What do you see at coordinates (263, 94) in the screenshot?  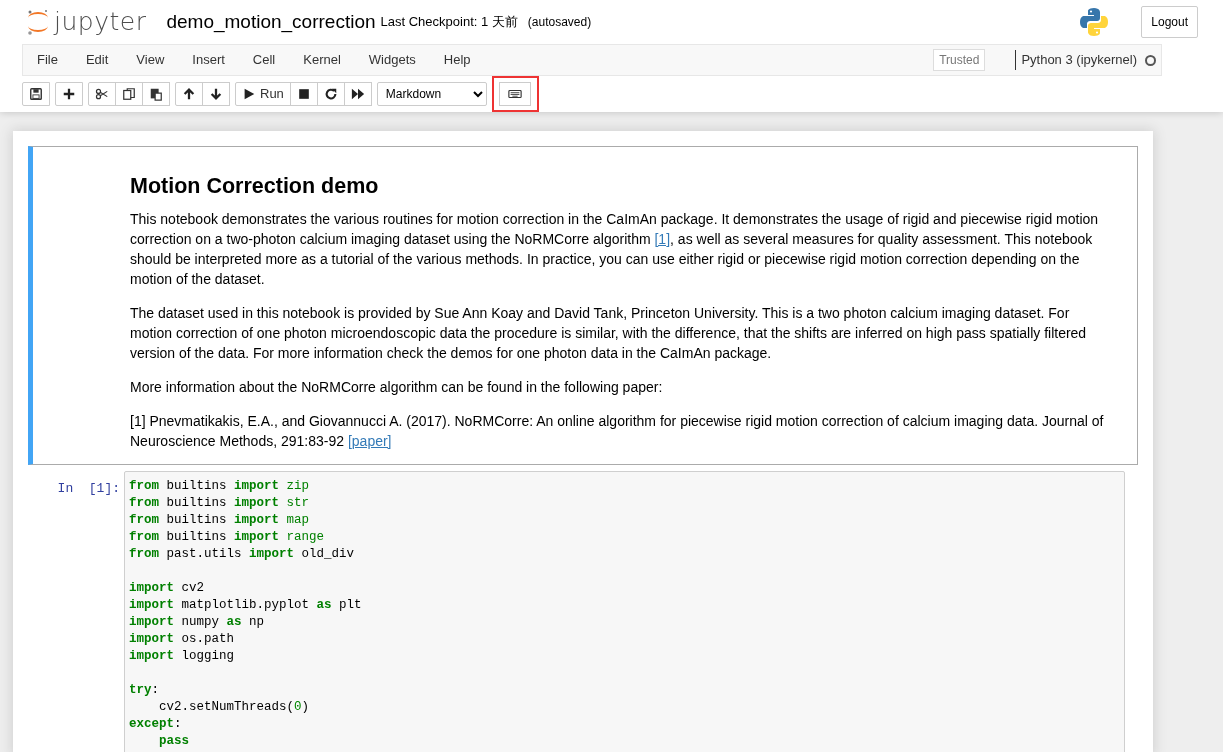 I see `run-button: Run` at bounding box center [263, 94].